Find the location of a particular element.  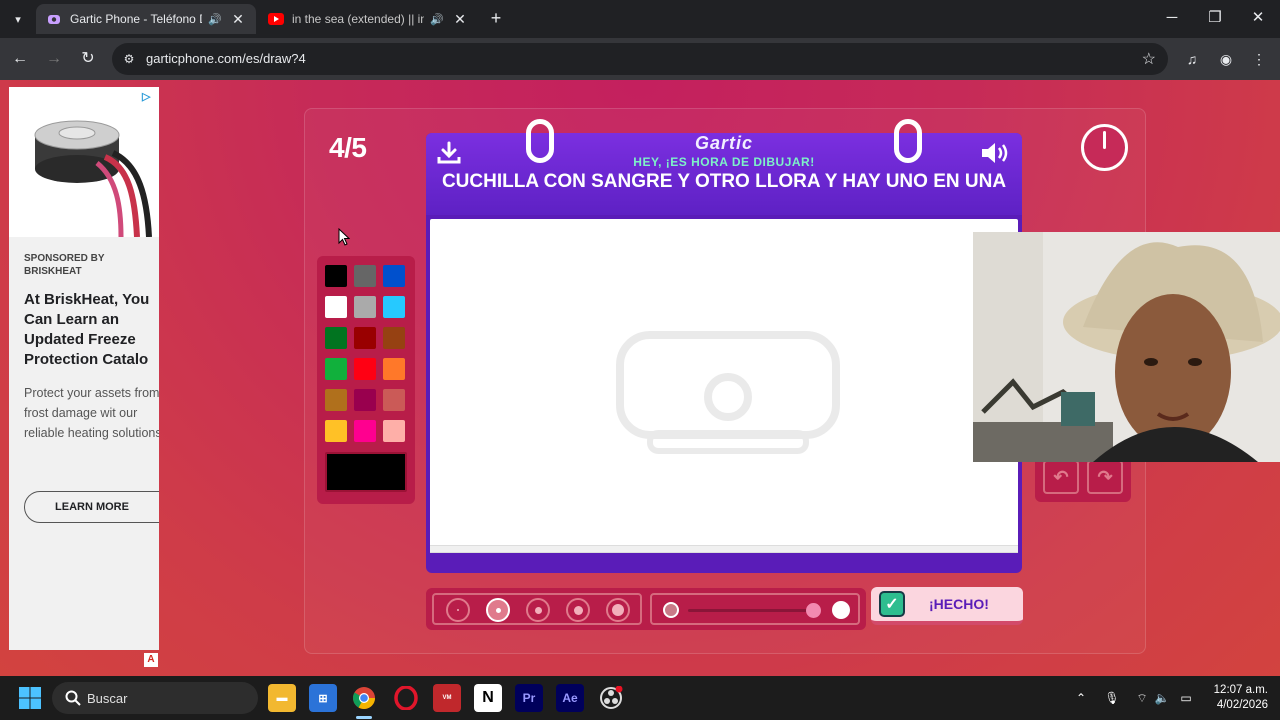

round-counter: 4/5 is located at coordinates (348, 147).